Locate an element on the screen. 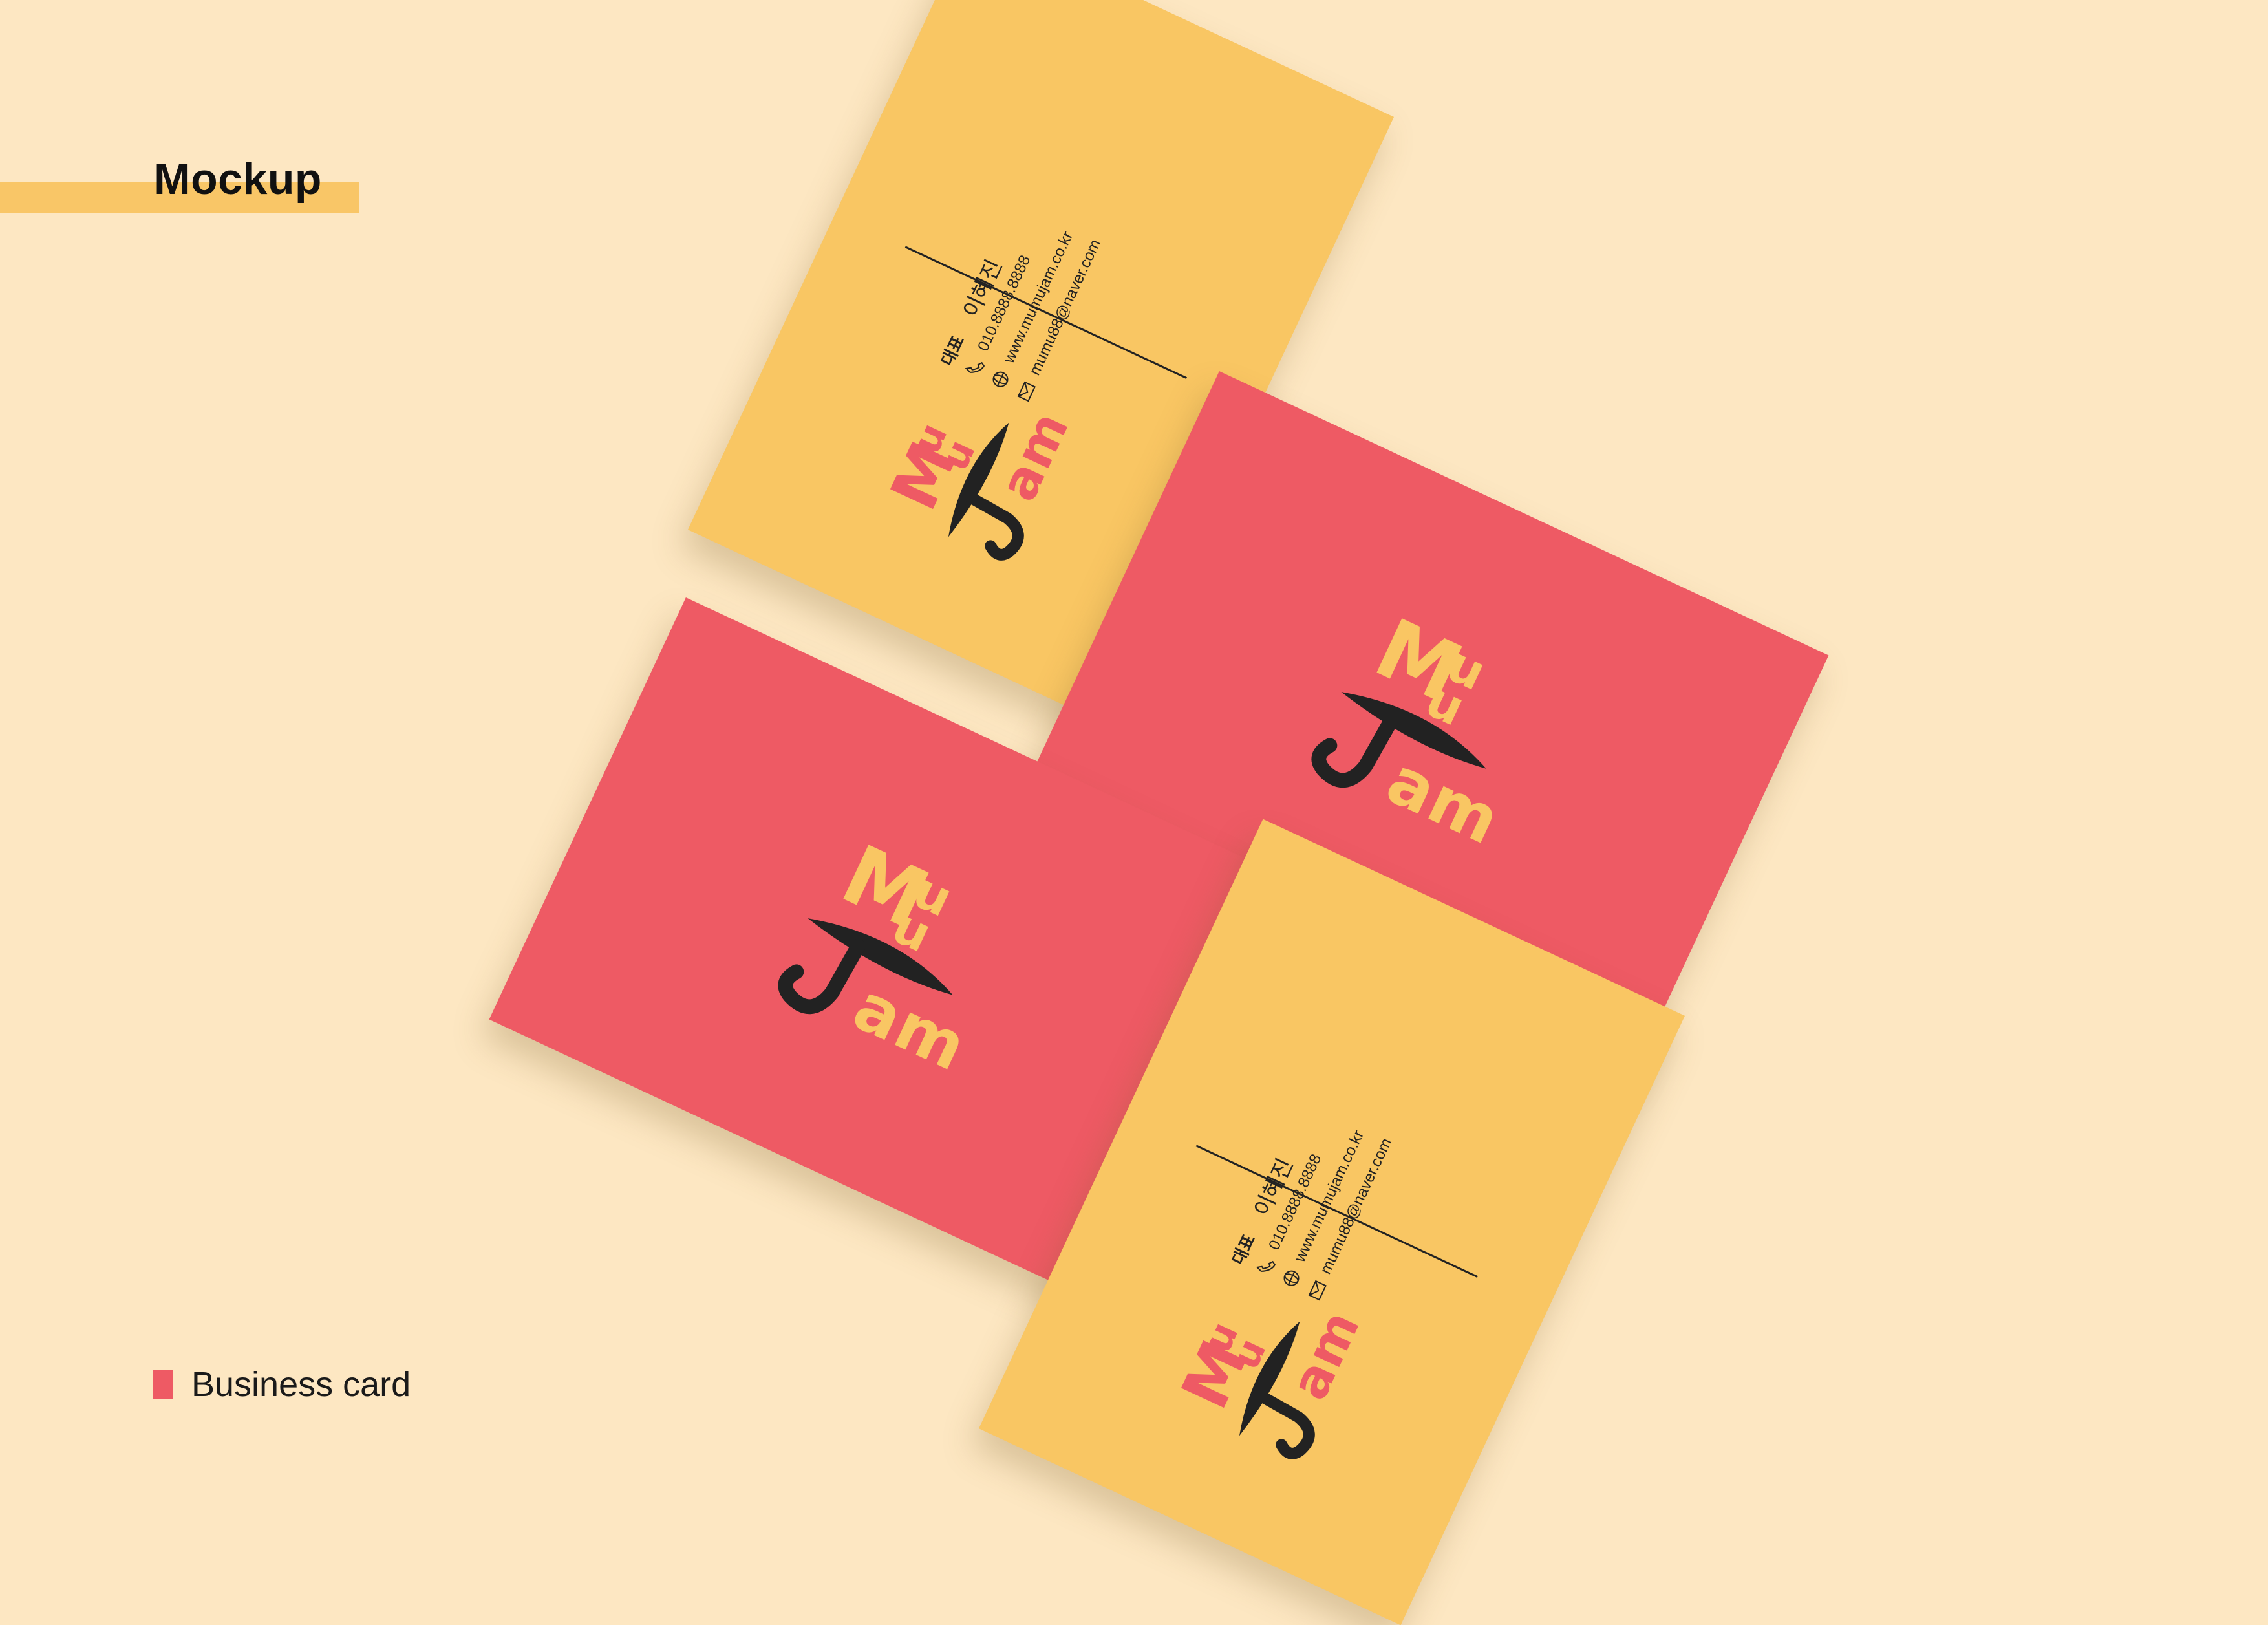  caption: Business card is located at coordinates (282, 1384).